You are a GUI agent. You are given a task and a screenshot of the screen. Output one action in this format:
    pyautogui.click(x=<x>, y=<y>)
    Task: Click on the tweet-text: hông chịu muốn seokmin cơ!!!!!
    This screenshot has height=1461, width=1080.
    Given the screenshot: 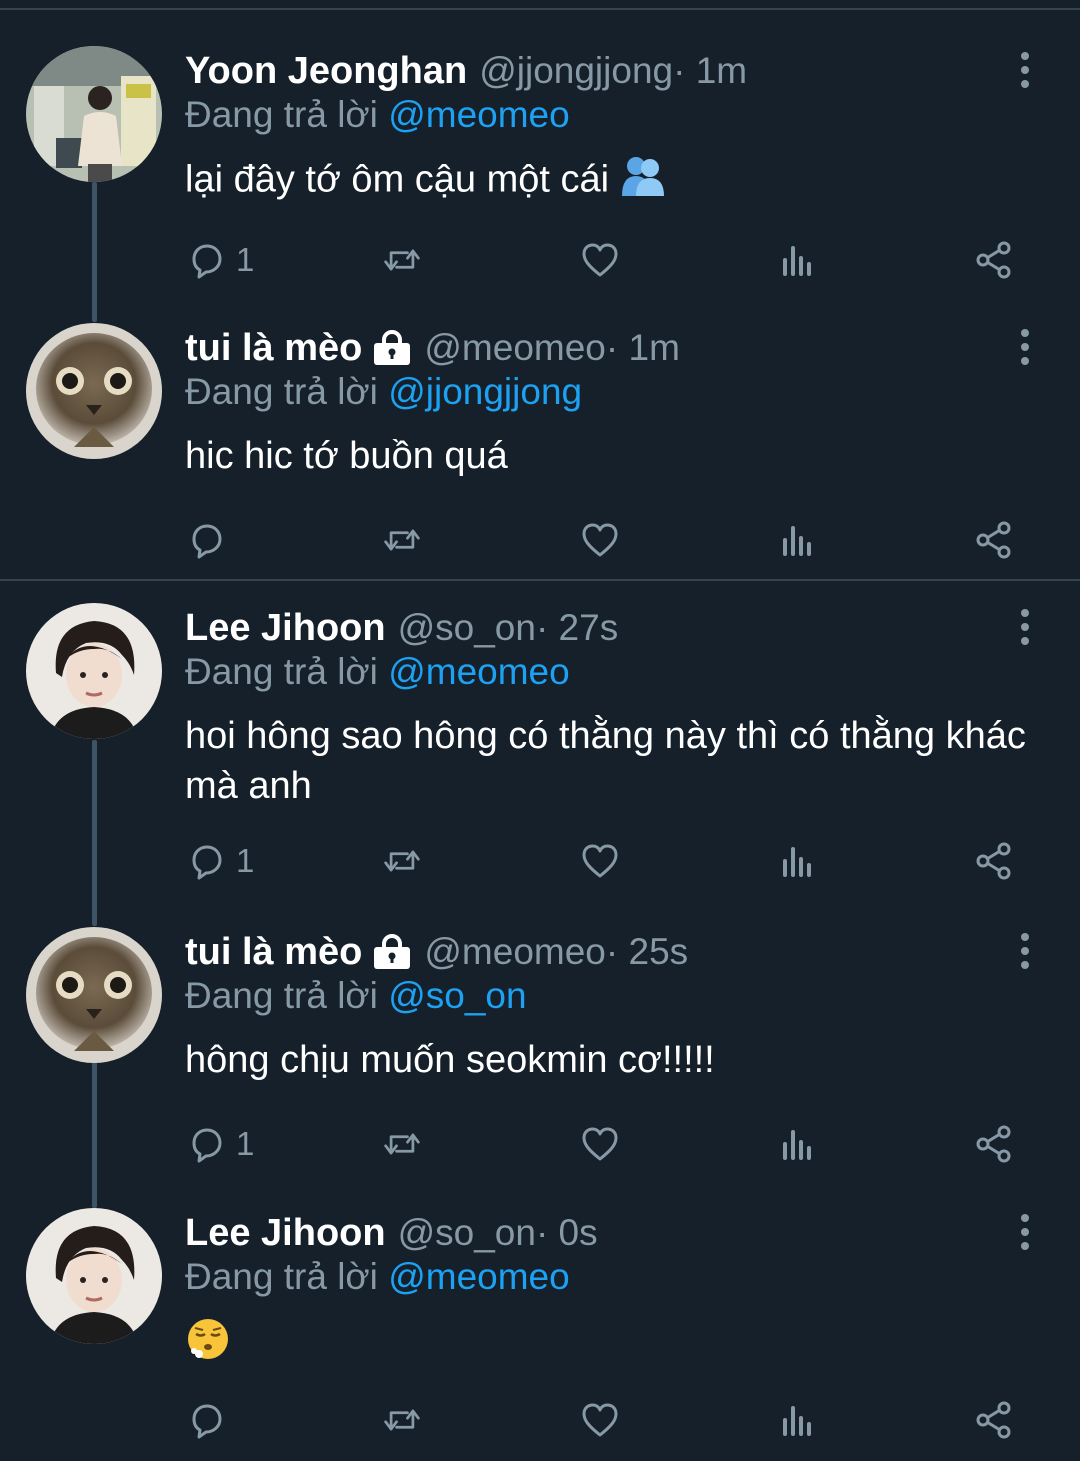 What is the action you would take?
    pyautogui.click(x=615, y=1060)
    